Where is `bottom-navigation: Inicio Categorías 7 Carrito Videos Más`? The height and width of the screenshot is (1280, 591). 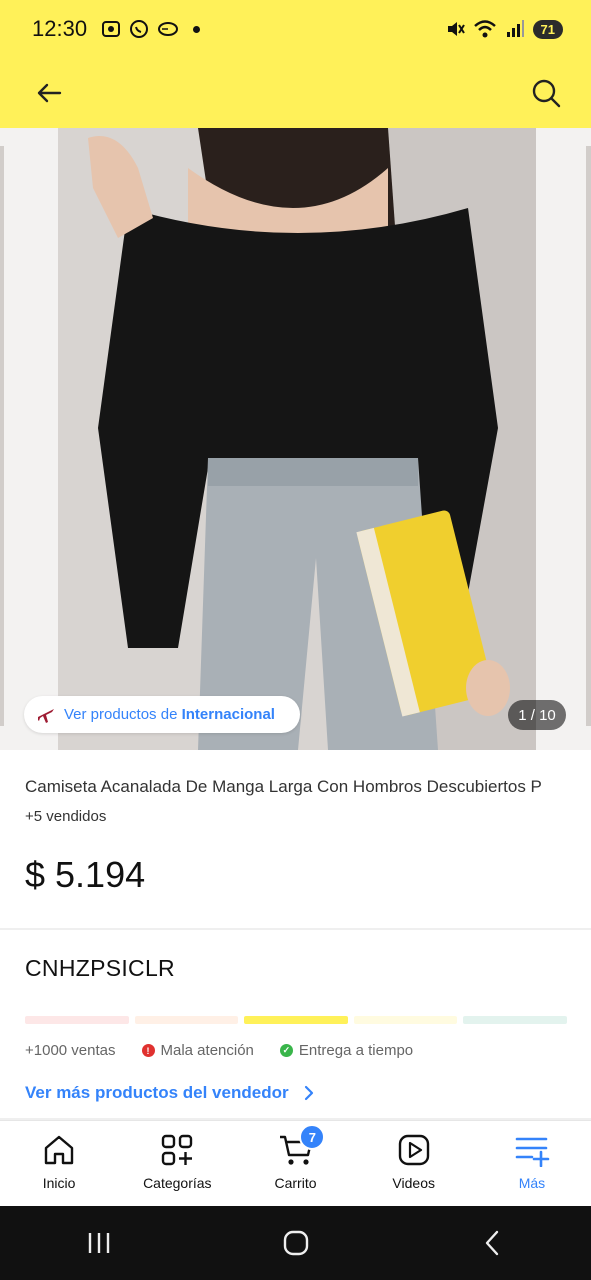
bottom-navigation: Inicio Categorías 7 Carrito Videos Más is located at coordinates (295, 1163).